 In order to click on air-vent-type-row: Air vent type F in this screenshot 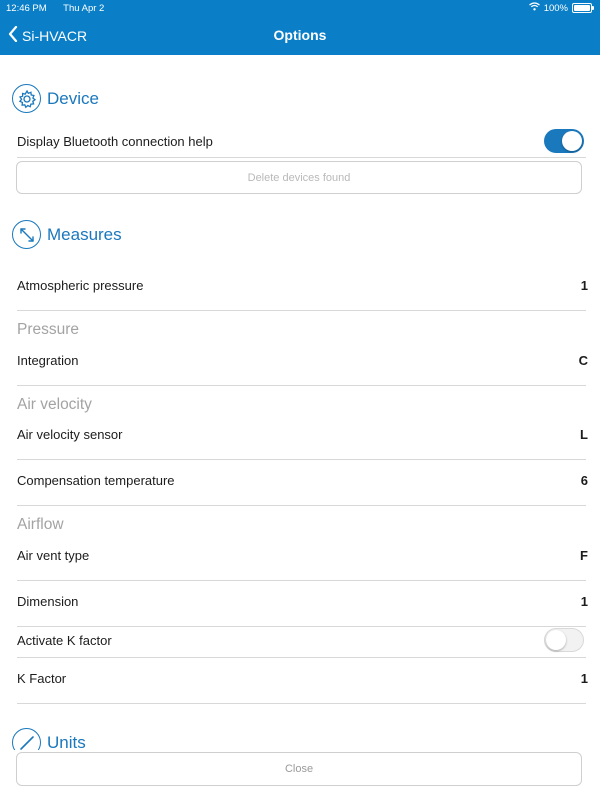, I will do `click(308, 555)`.